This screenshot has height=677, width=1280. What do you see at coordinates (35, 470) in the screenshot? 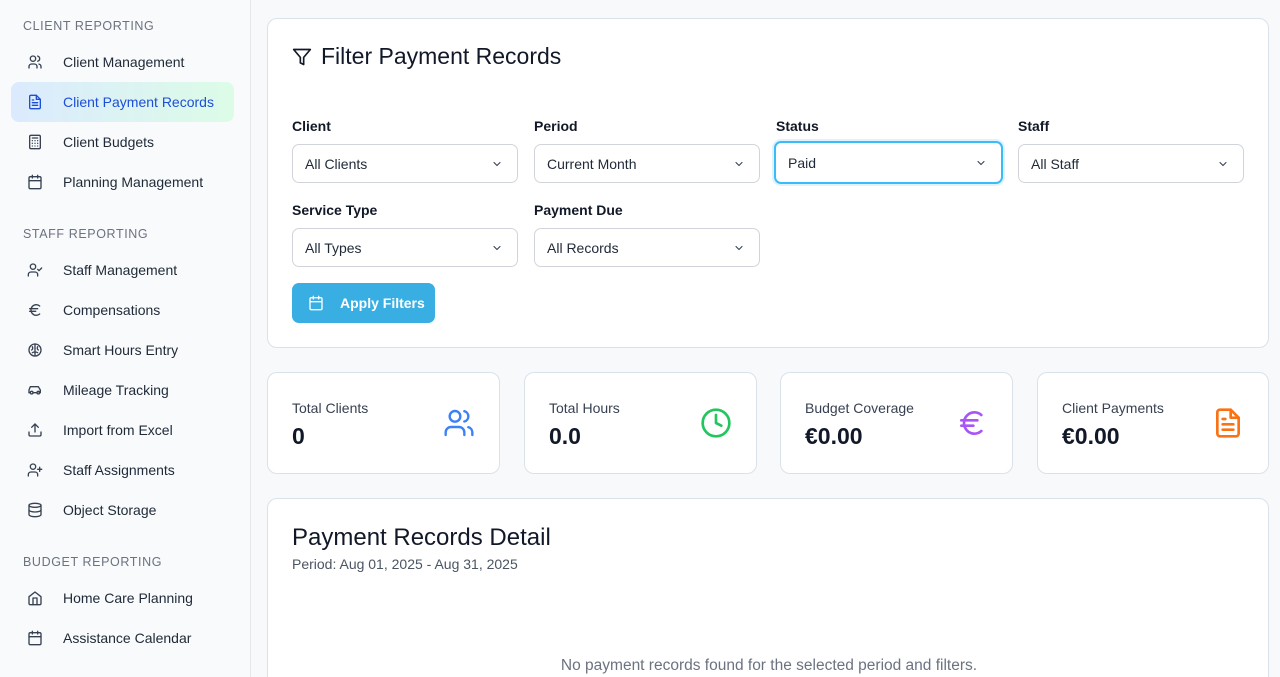
I see `user-plus-icon` at bounding box center [35, 470].